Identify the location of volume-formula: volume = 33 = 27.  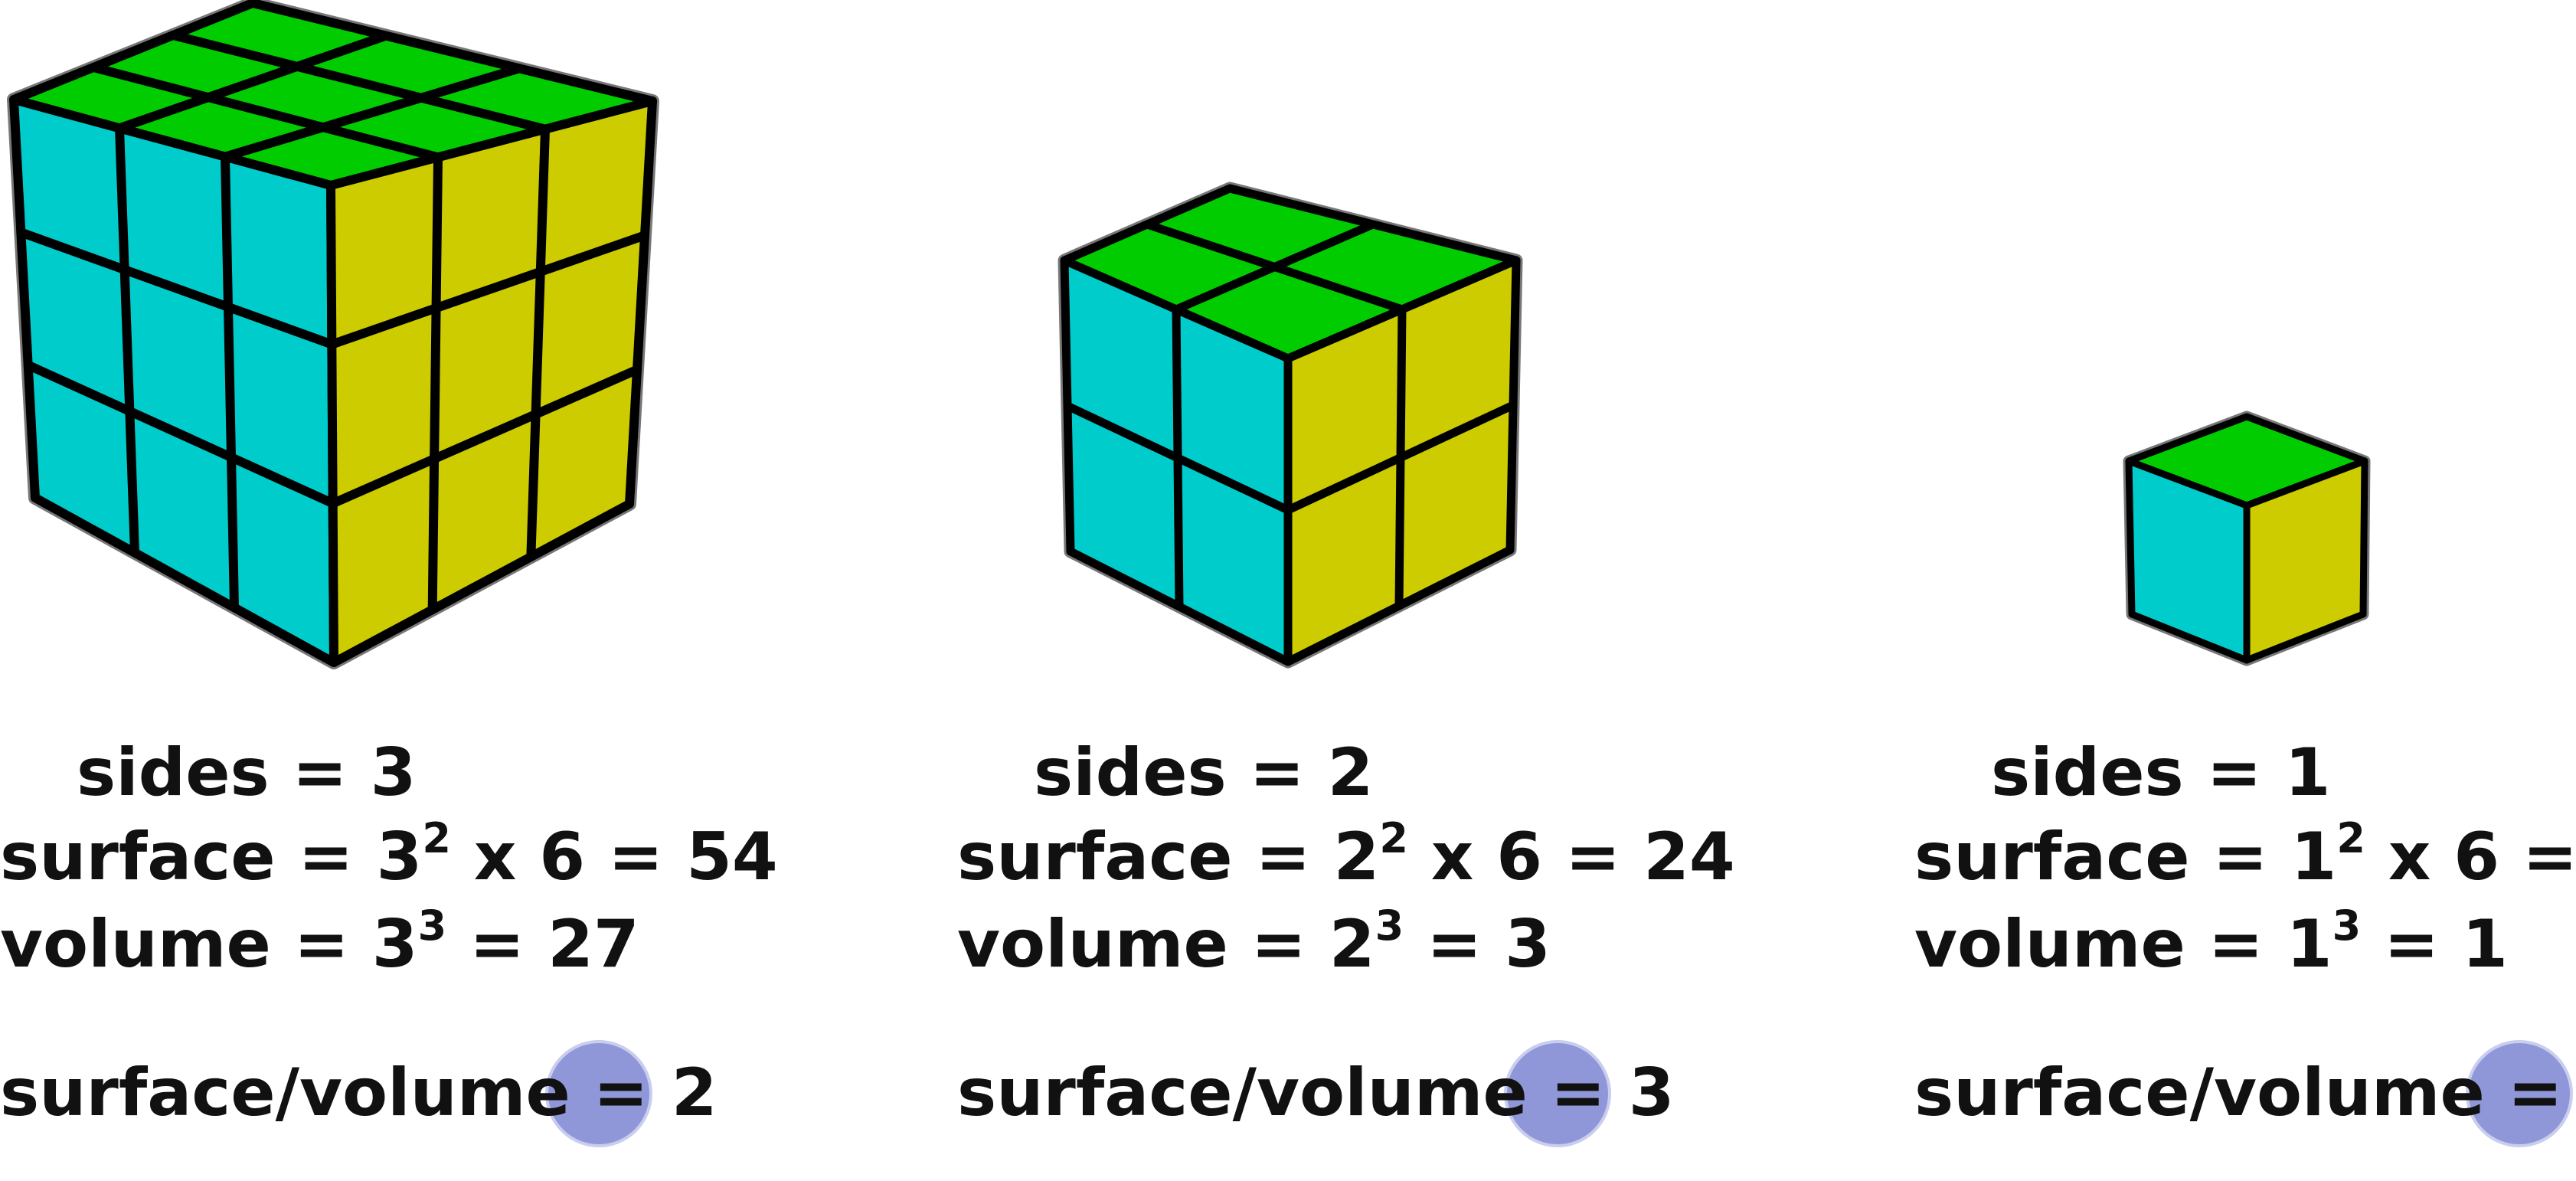
(319, 942).